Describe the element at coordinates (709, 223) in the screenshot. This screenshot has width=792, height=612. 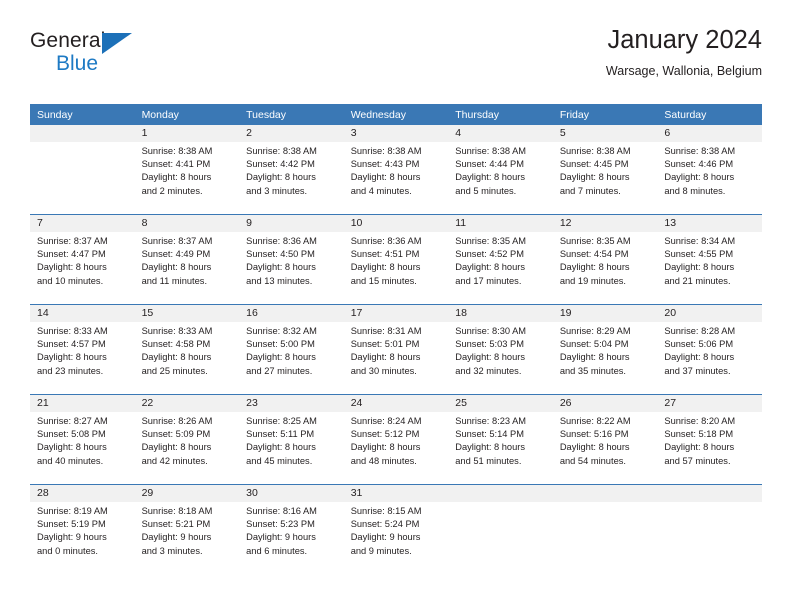
I see `day-number: 13` at that location.